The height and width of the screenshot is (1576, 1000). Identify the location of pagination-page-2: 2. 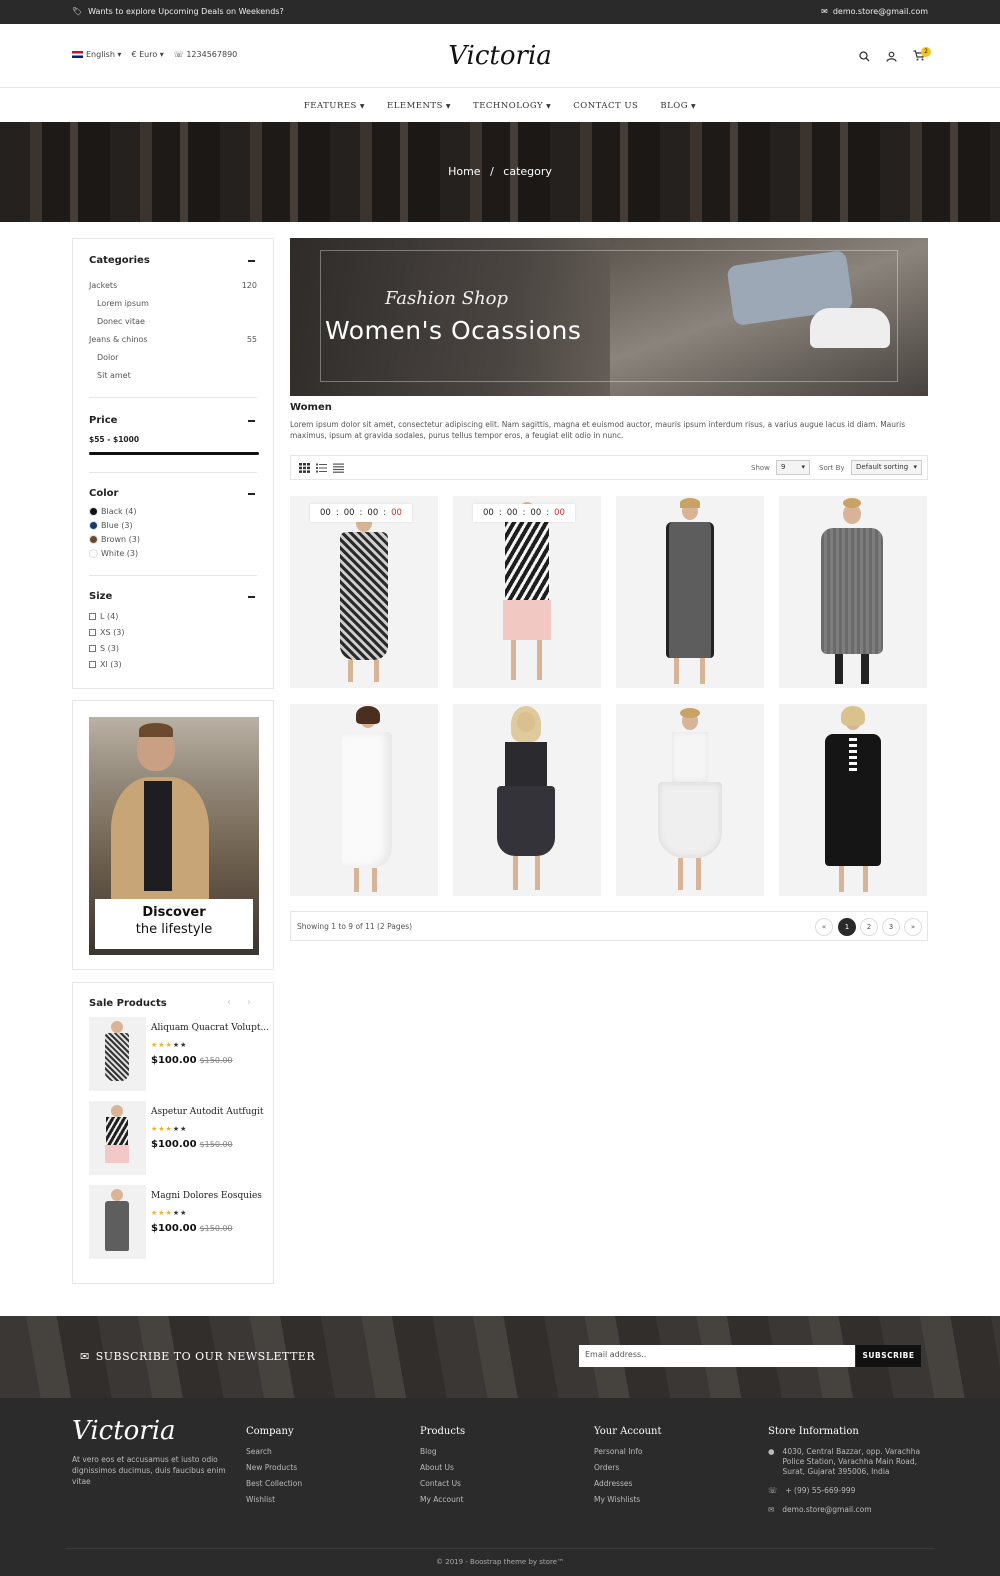
(869, 927).